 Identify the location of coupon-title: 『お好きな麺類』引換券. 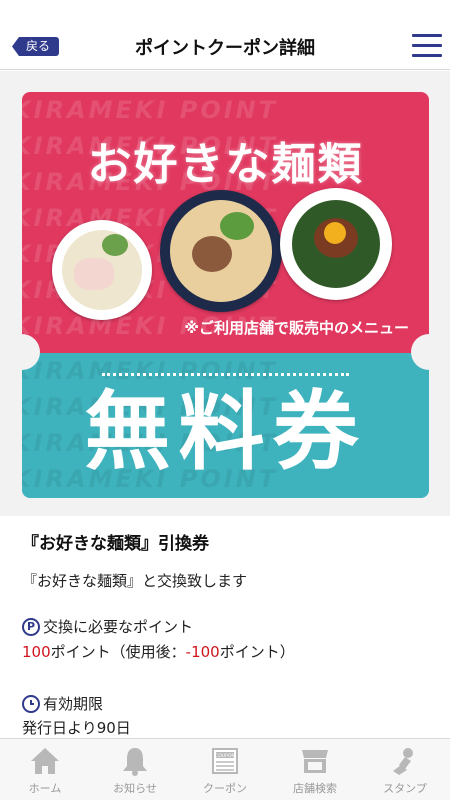
(115, 544).